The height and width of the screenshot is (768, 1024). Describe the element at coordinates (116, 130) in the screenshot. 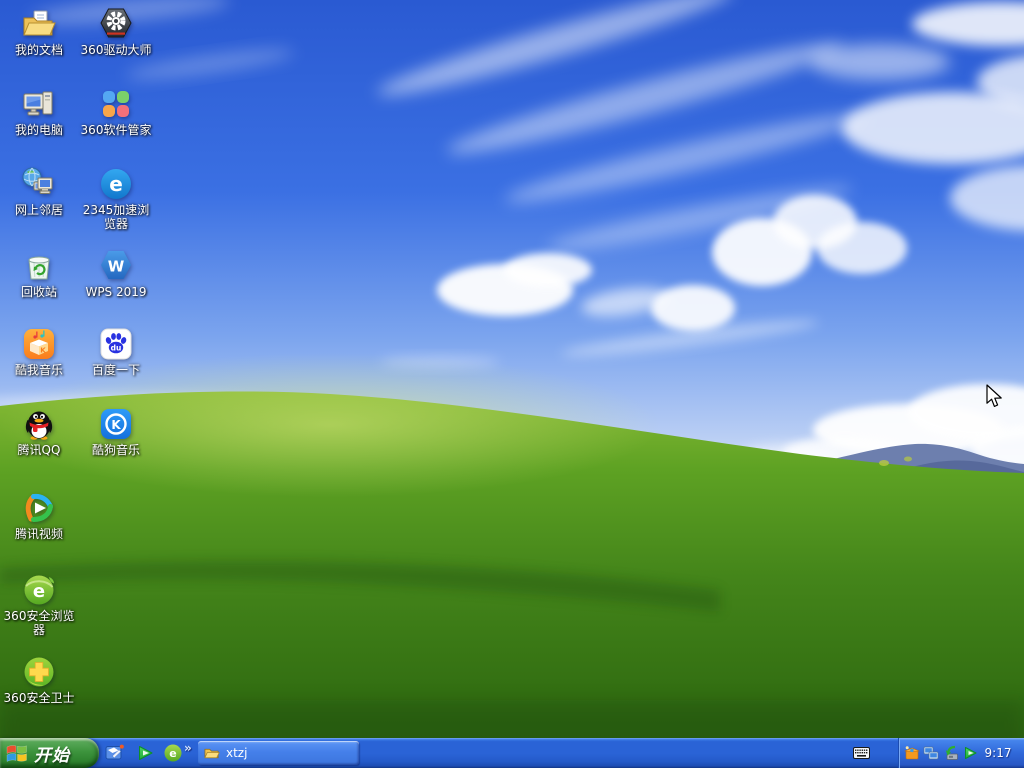

I see `desktop-icon-label: 360软件管家` at that location.